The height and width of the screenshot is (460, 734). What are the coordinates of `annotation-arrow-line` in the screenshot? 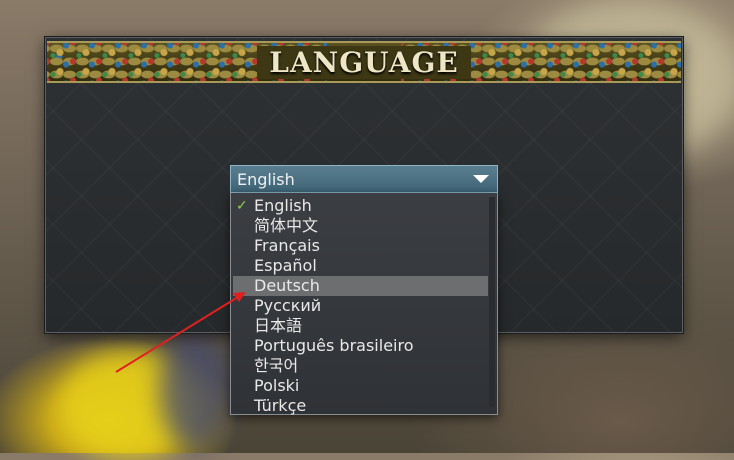 It's located at (177, 334).